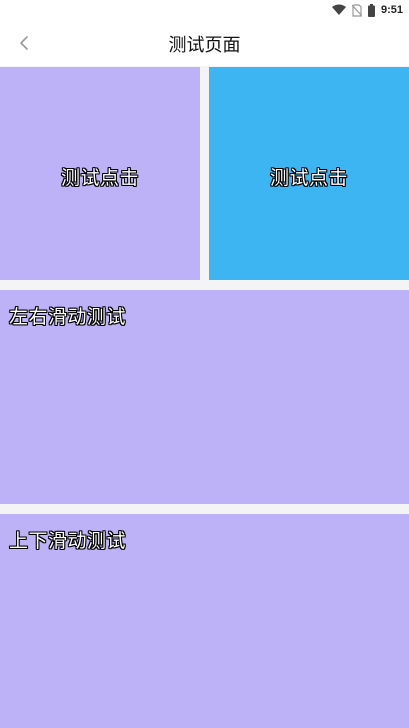 Image resolution: width=409 pixels, height=728 pixels. Describe the element at coordinates (204, 45) in the screenshot. I see `page-title: 测试页面` at that location.